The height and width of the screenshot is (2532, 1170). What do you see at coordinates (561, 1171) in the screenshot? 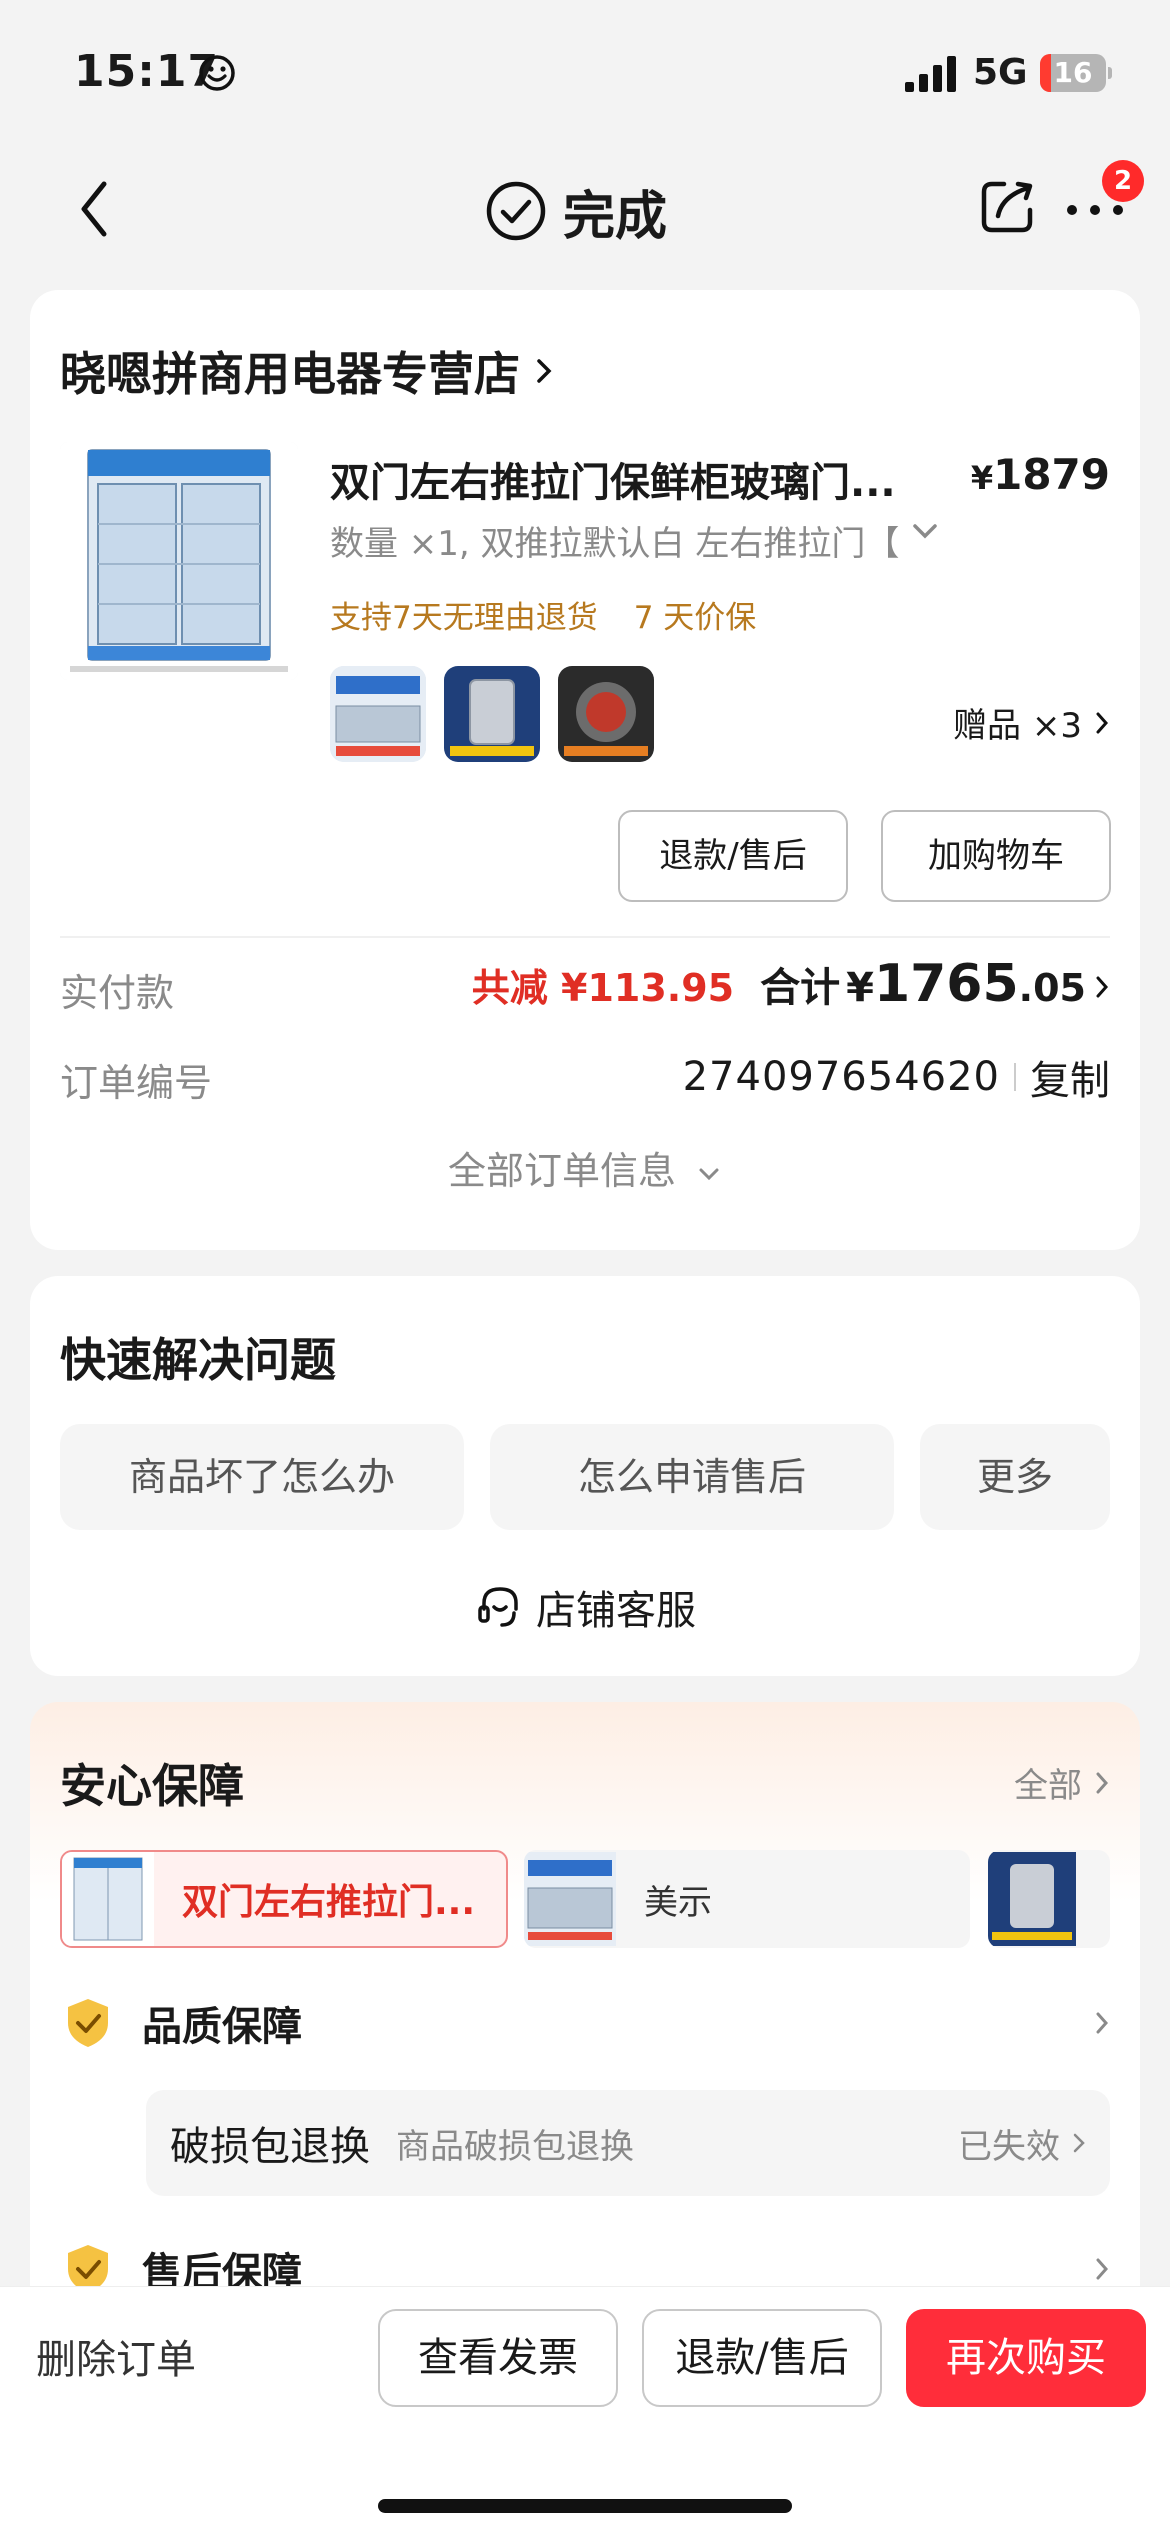
I see `all-order-info-label: 全部订单信息` at bounding box center [561, 1171].